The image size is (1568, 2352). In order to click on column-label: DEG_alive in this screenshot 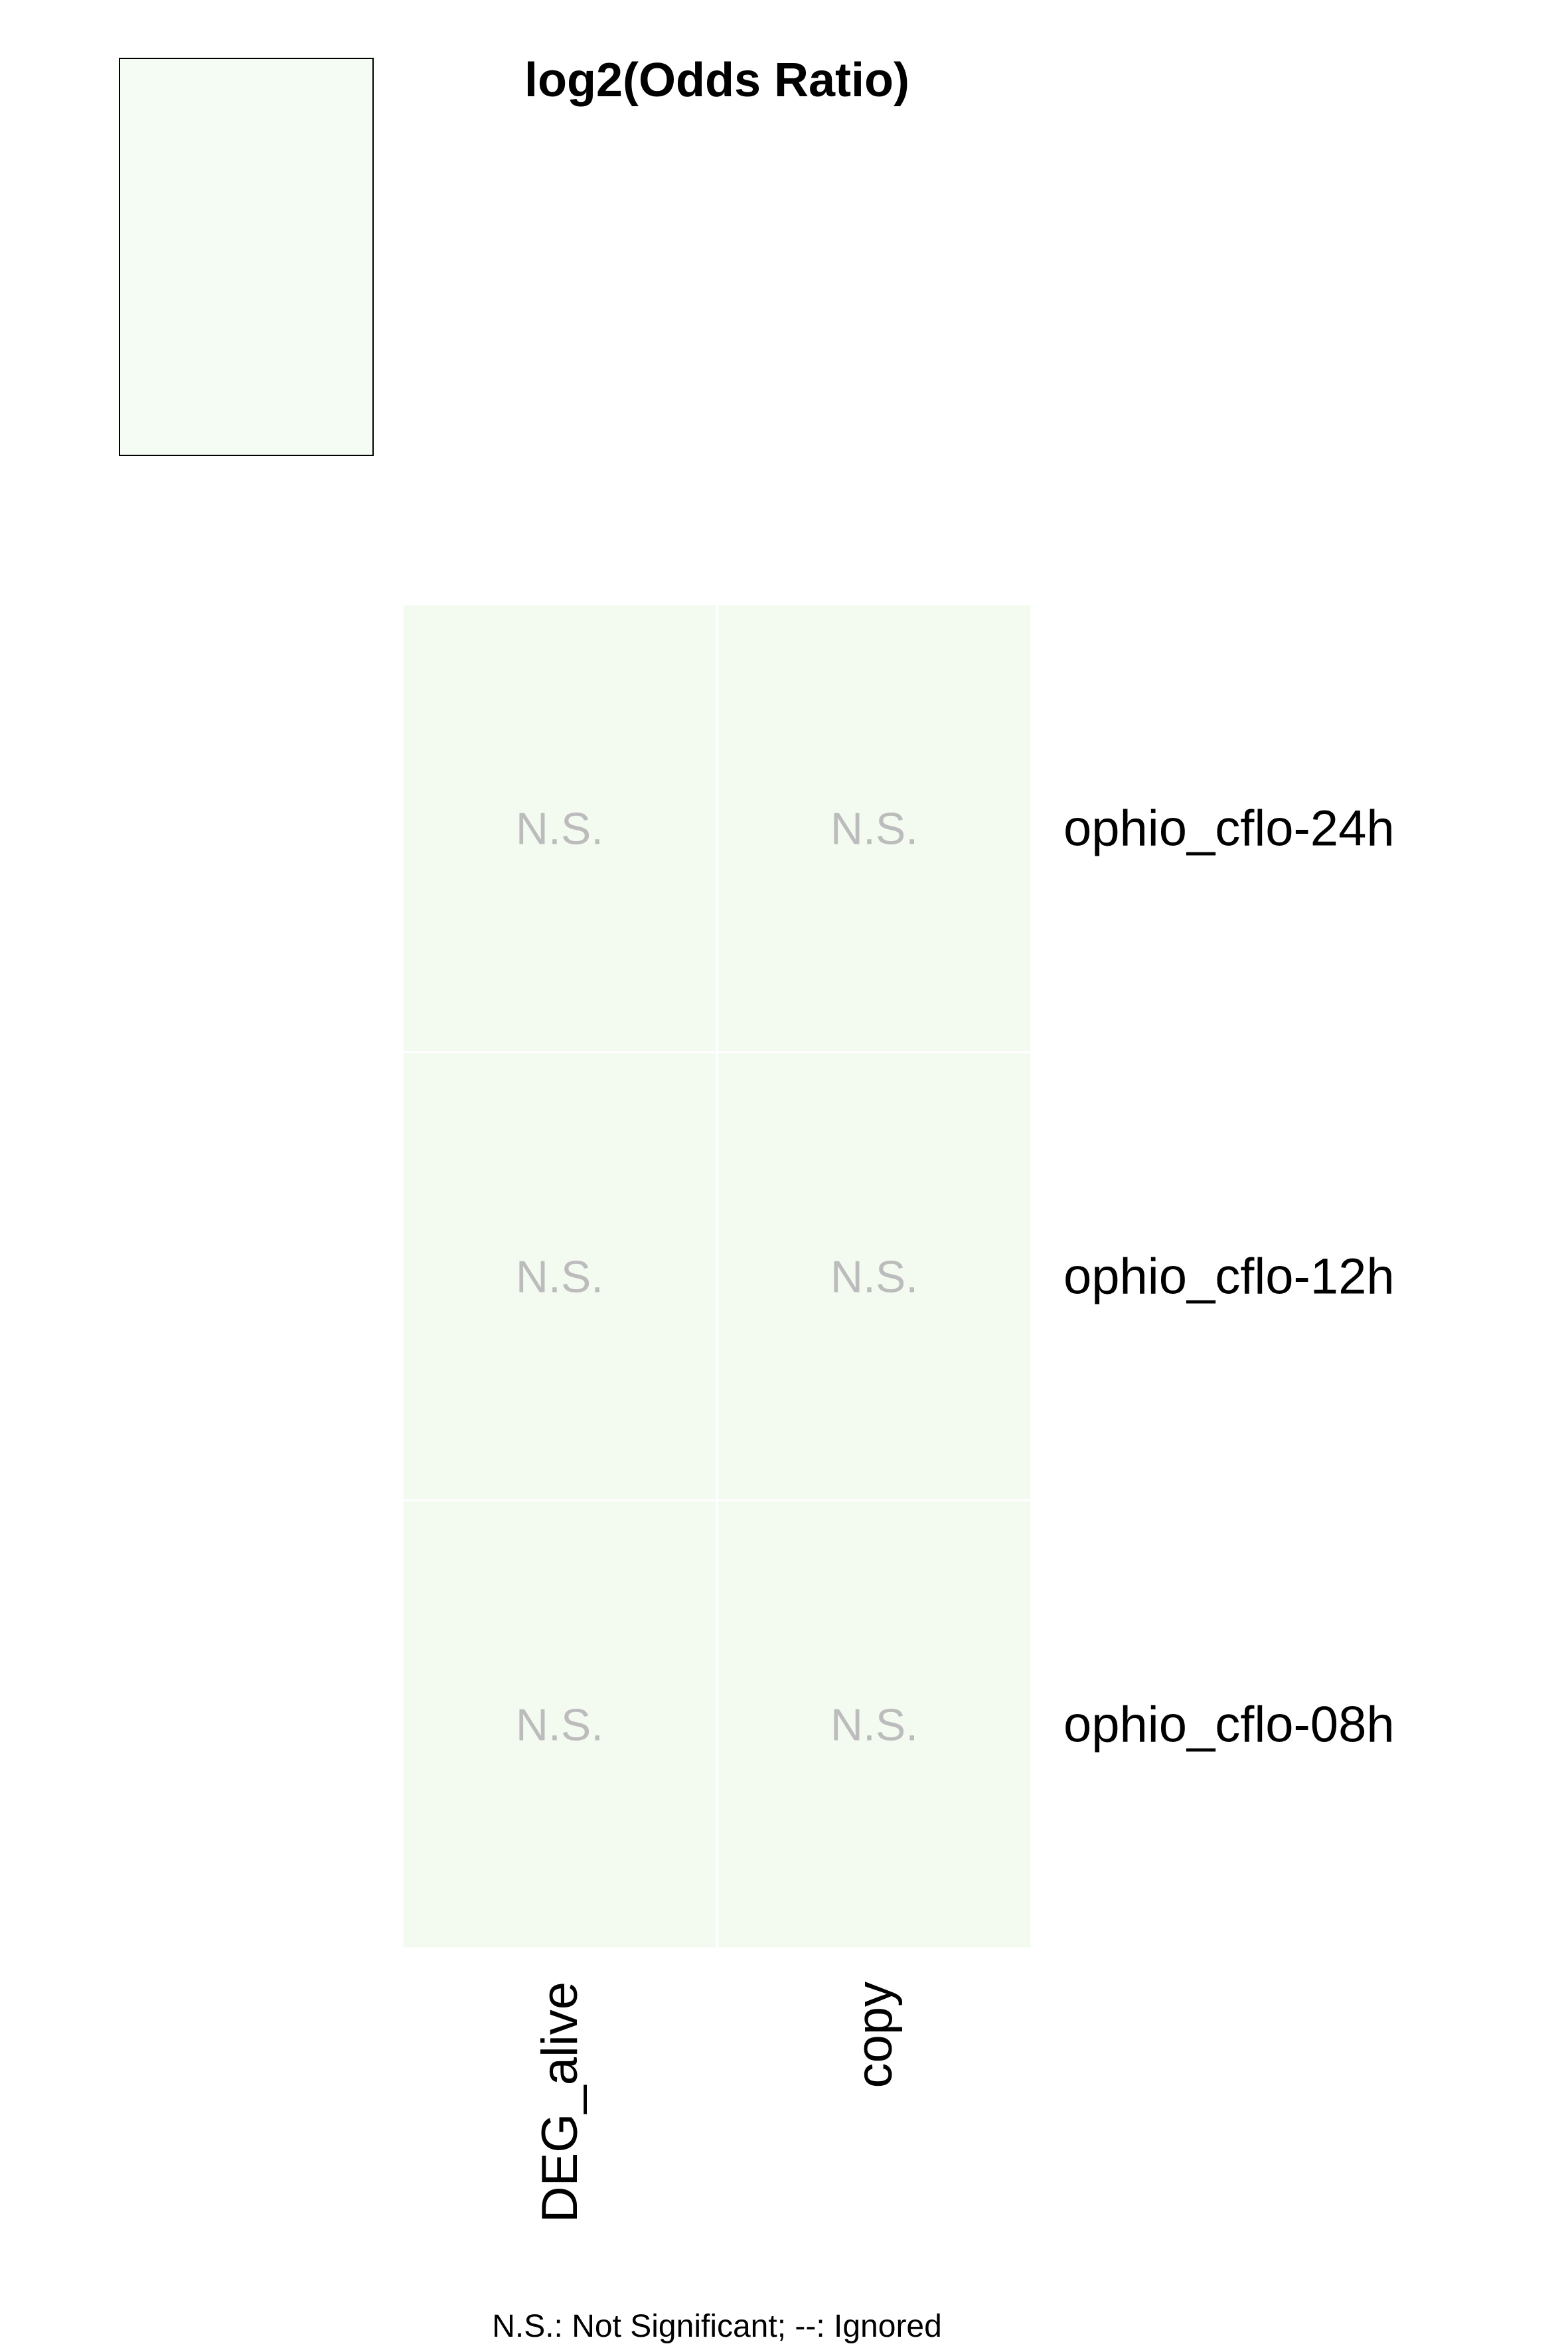, I will do `click(560, 2102)`.